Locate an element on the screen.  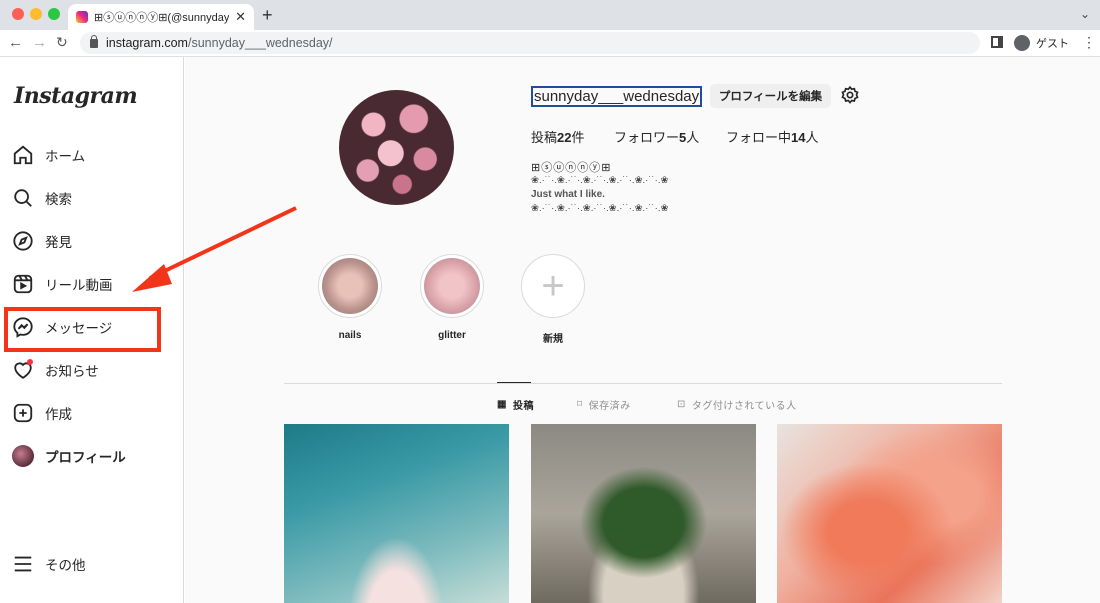
side-panel-icon is located at coordinates (997, 42).